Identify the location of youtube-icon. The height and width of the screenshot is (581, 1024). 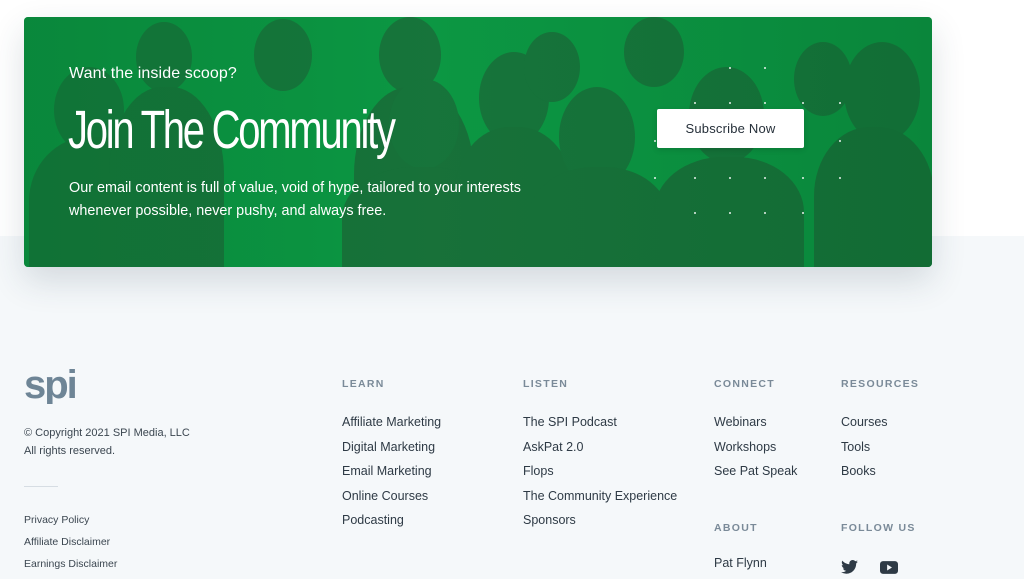
(889, 570).